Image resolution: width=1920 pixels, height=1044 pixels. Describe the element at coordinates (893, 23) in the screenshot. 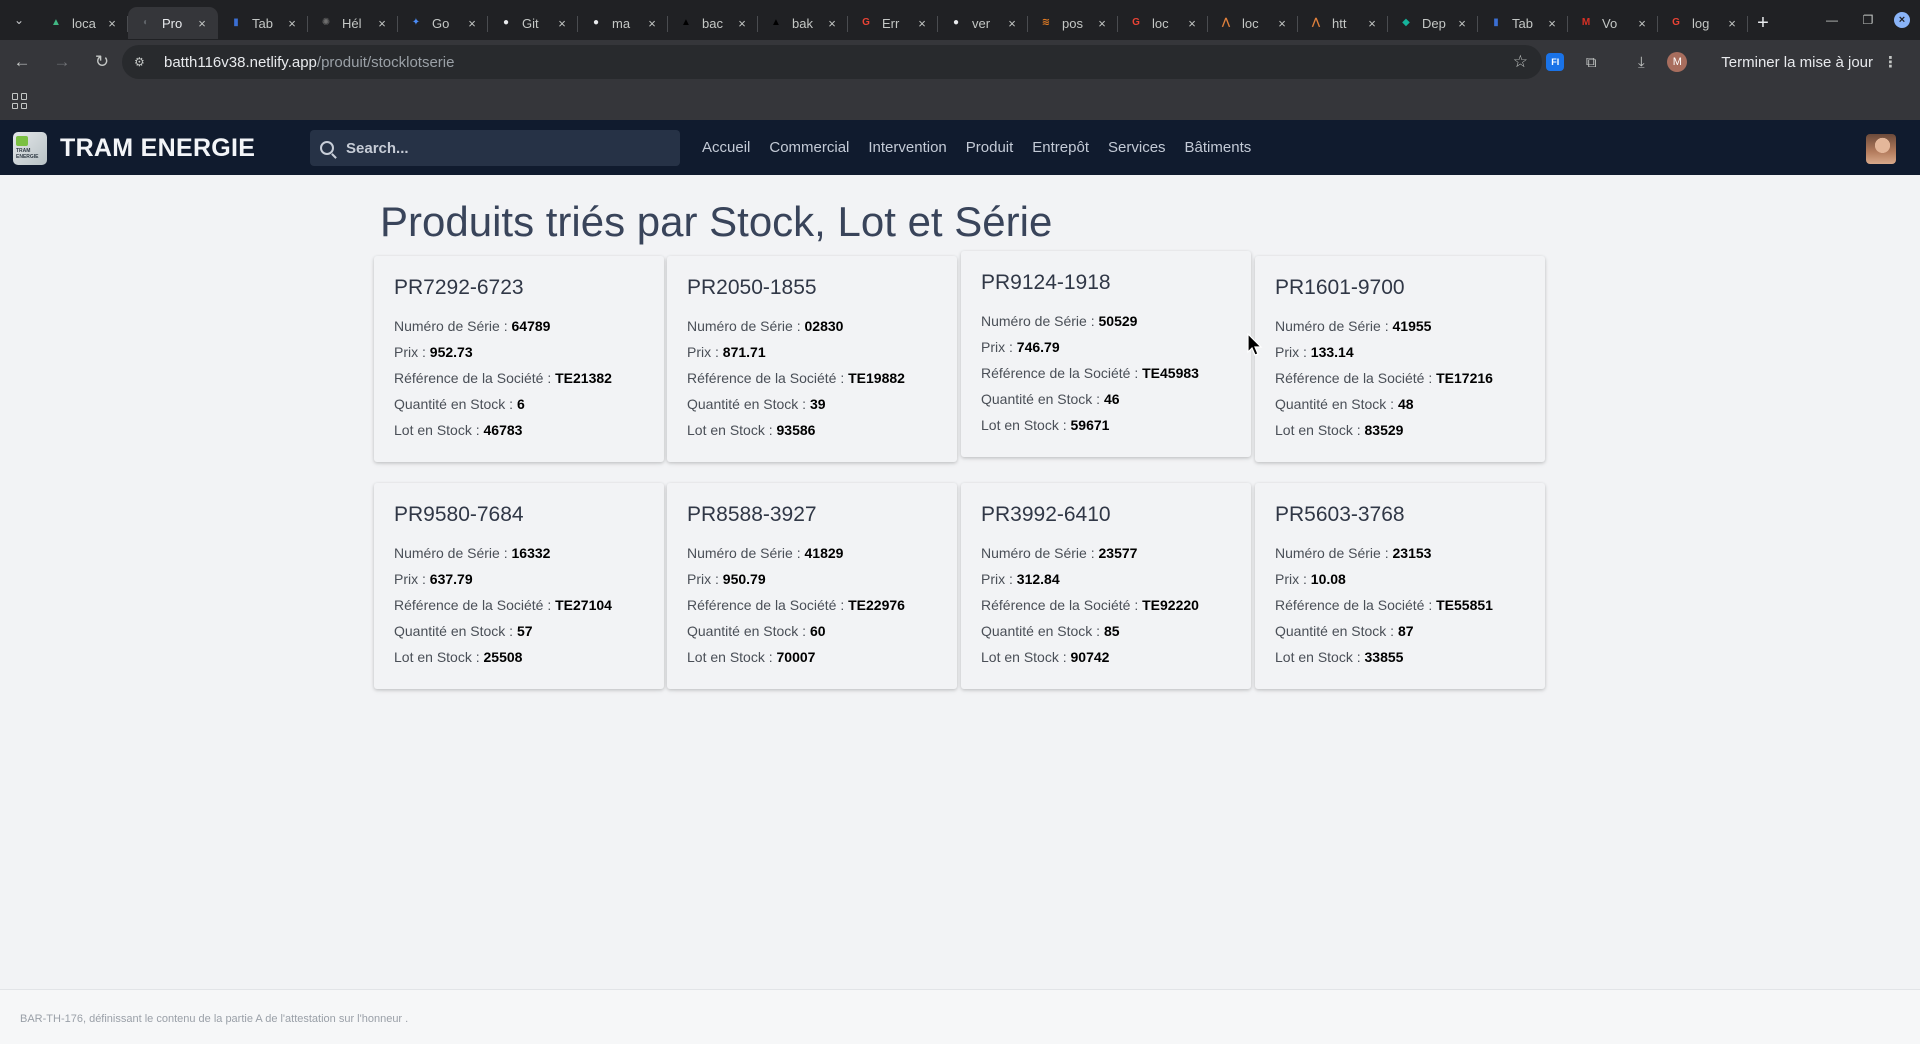

I see `browser-tab: G Err ×` at that location.